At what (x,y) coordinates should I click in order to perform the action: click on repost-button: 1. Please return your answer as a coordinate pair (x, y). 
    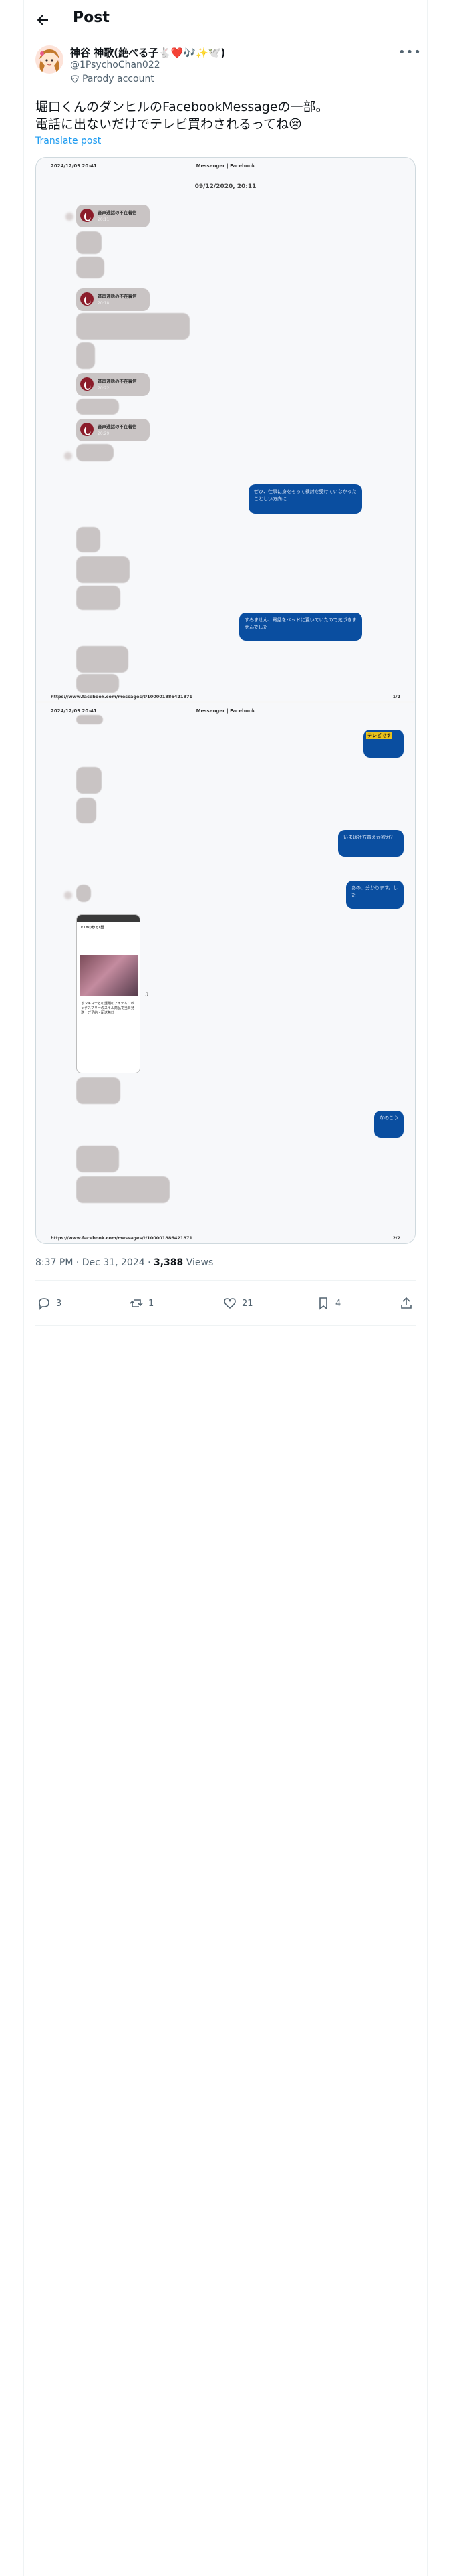
    Looking at the image, I should click on (141, 1303).